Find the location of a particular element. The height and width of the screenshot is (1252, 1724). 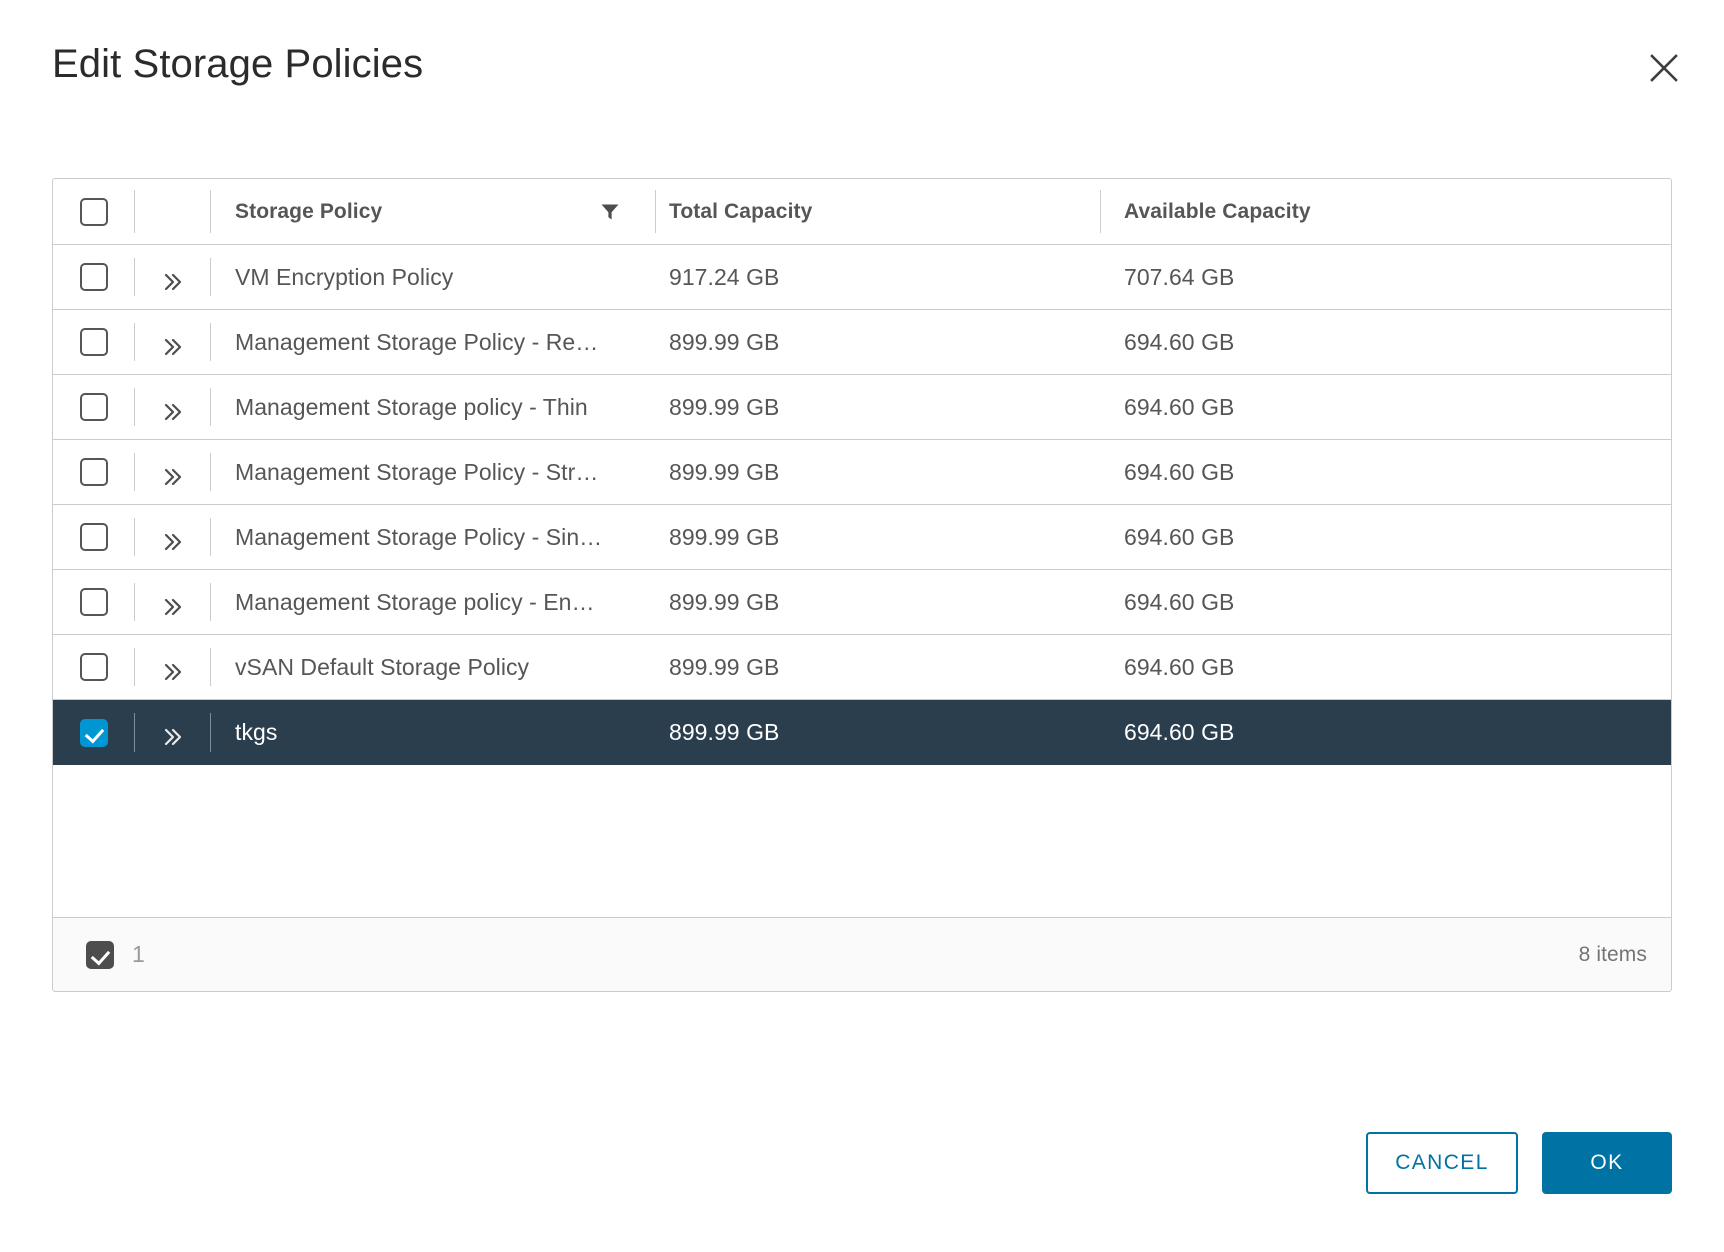

total-items-label: 8 items is located at coordinates (1612, 954).